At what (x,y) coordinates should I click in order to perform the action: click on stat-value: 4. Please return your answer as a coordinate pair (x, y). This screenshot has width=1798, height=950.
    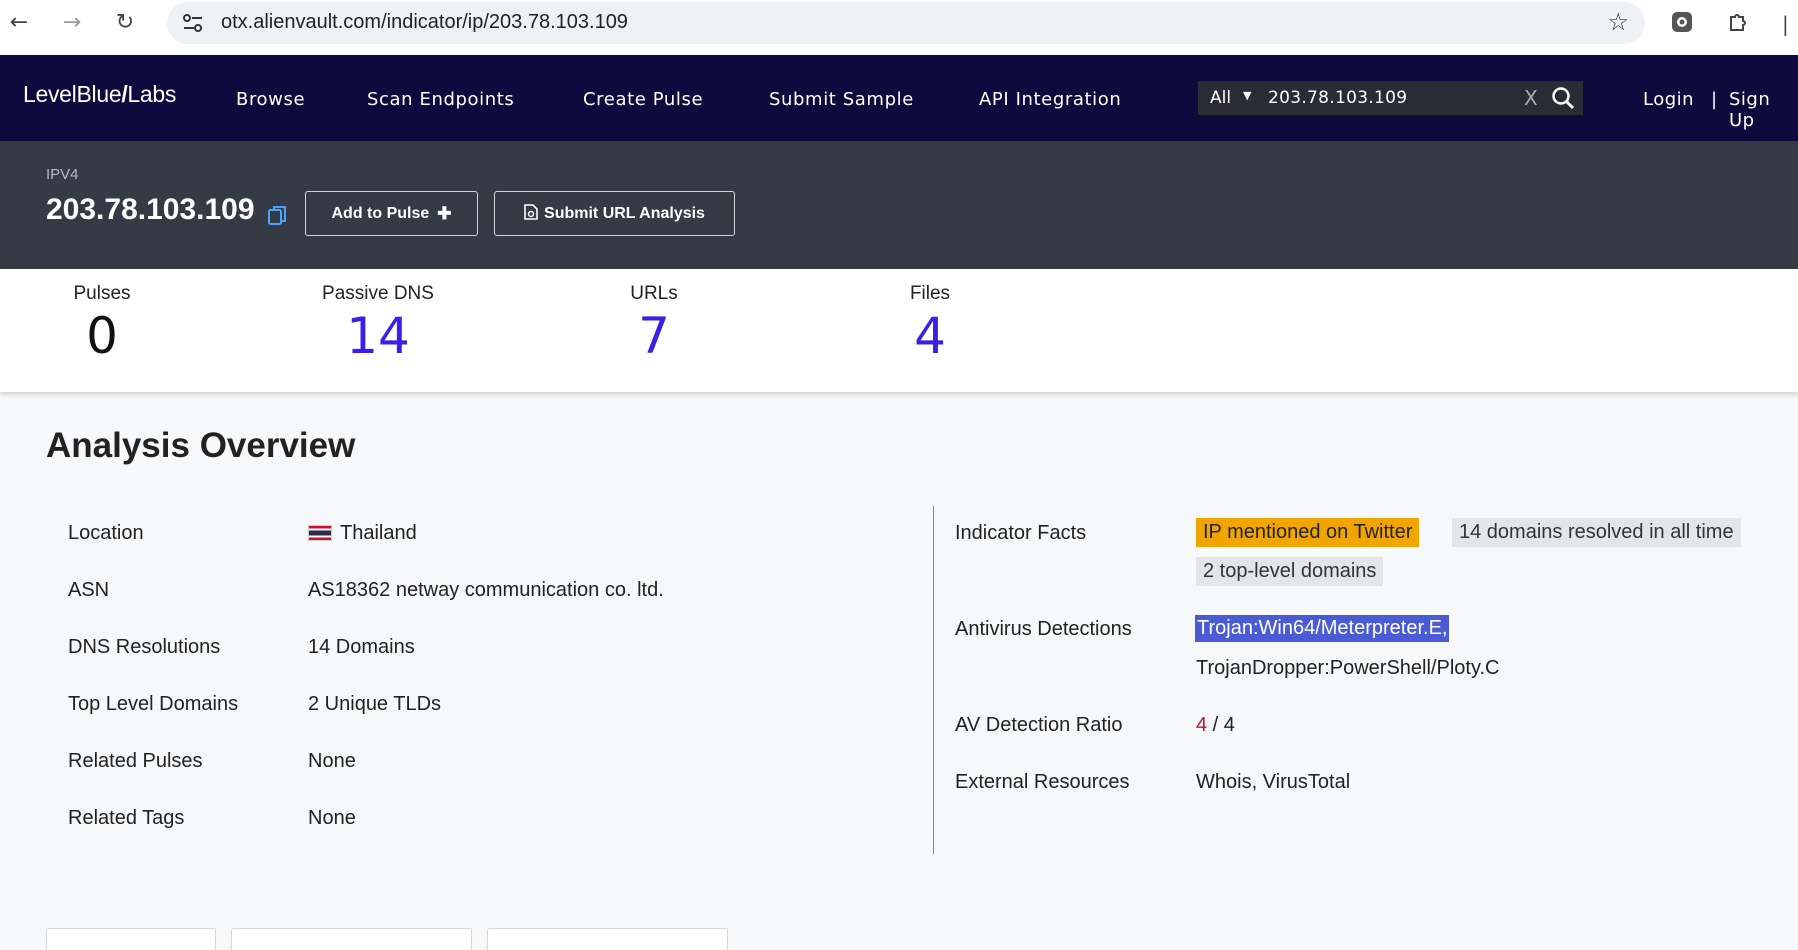
    Looking at the image, I should click on (930, 336).